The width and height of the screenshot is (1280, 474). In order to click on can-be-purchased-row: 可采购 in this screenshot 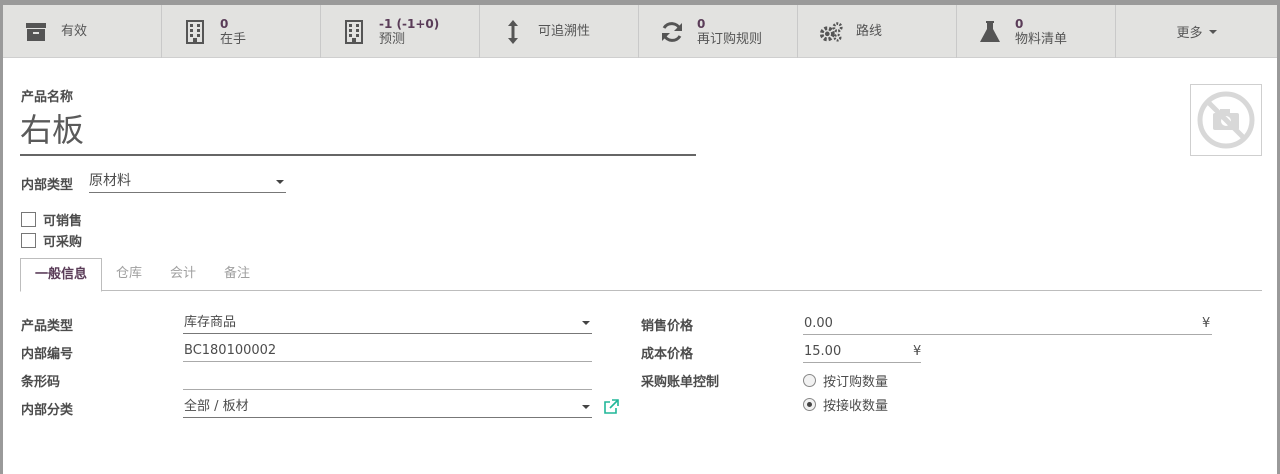, I will do `click(51, 240)`.